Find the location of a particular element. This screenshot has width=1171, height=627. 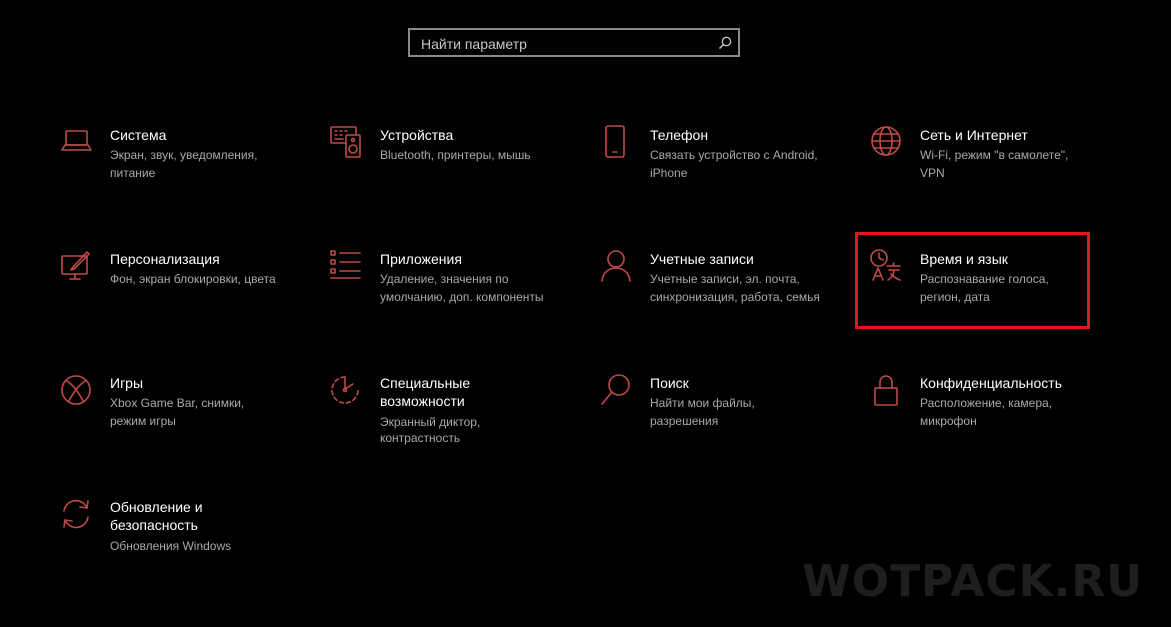

watermark: WOTPACK.RU is located at coordinates (972, 581).